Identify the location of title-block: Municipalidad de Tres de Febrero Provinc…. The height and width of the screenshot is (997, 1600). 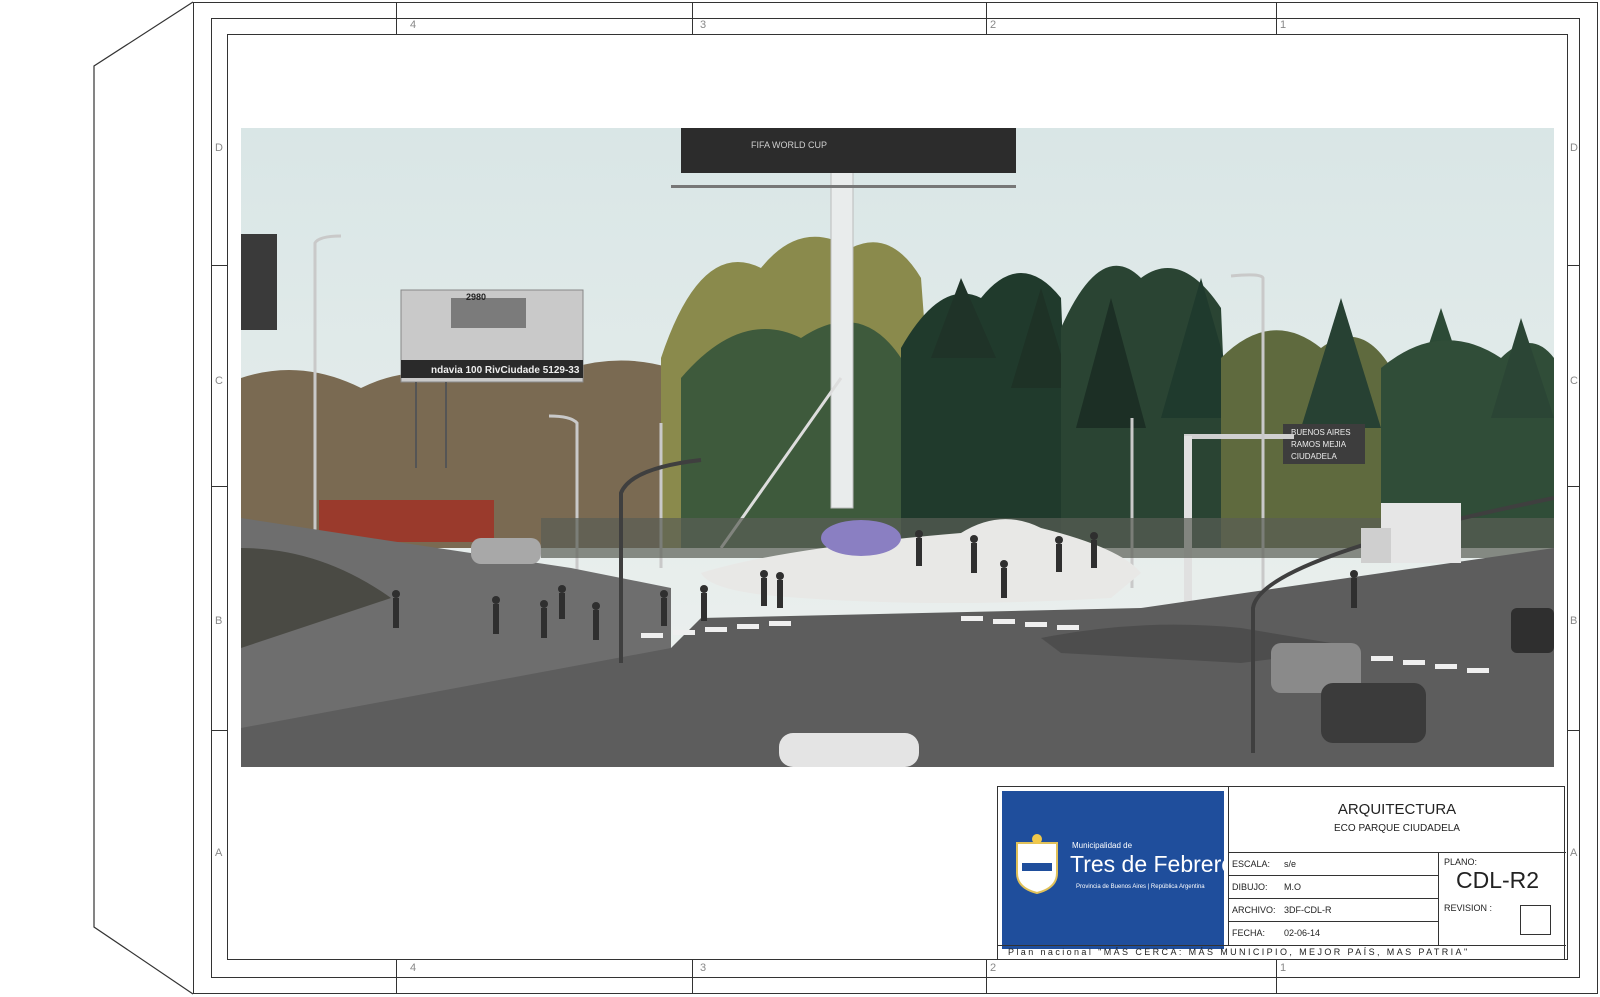
(1281, 873).